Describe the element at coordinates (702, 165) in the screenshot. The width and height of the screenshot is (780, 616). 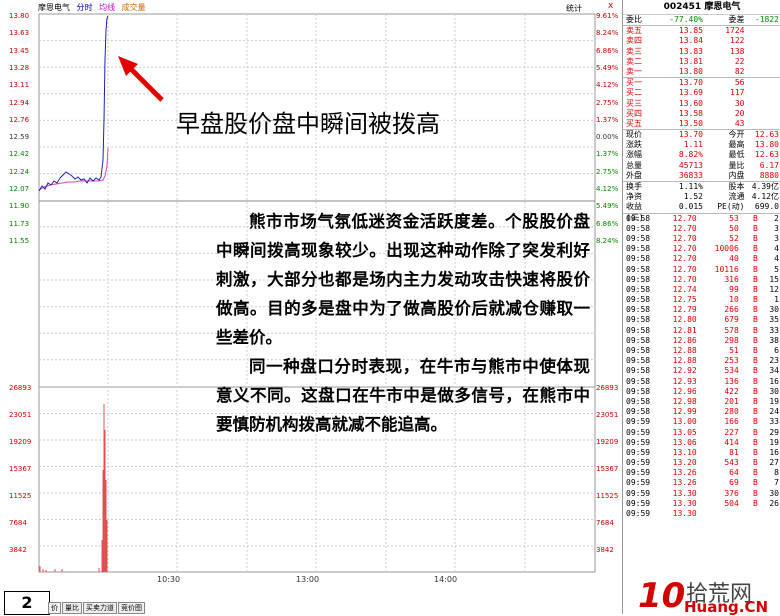
I see `stat-row: 总量 45713 量比 6.17` at that location.